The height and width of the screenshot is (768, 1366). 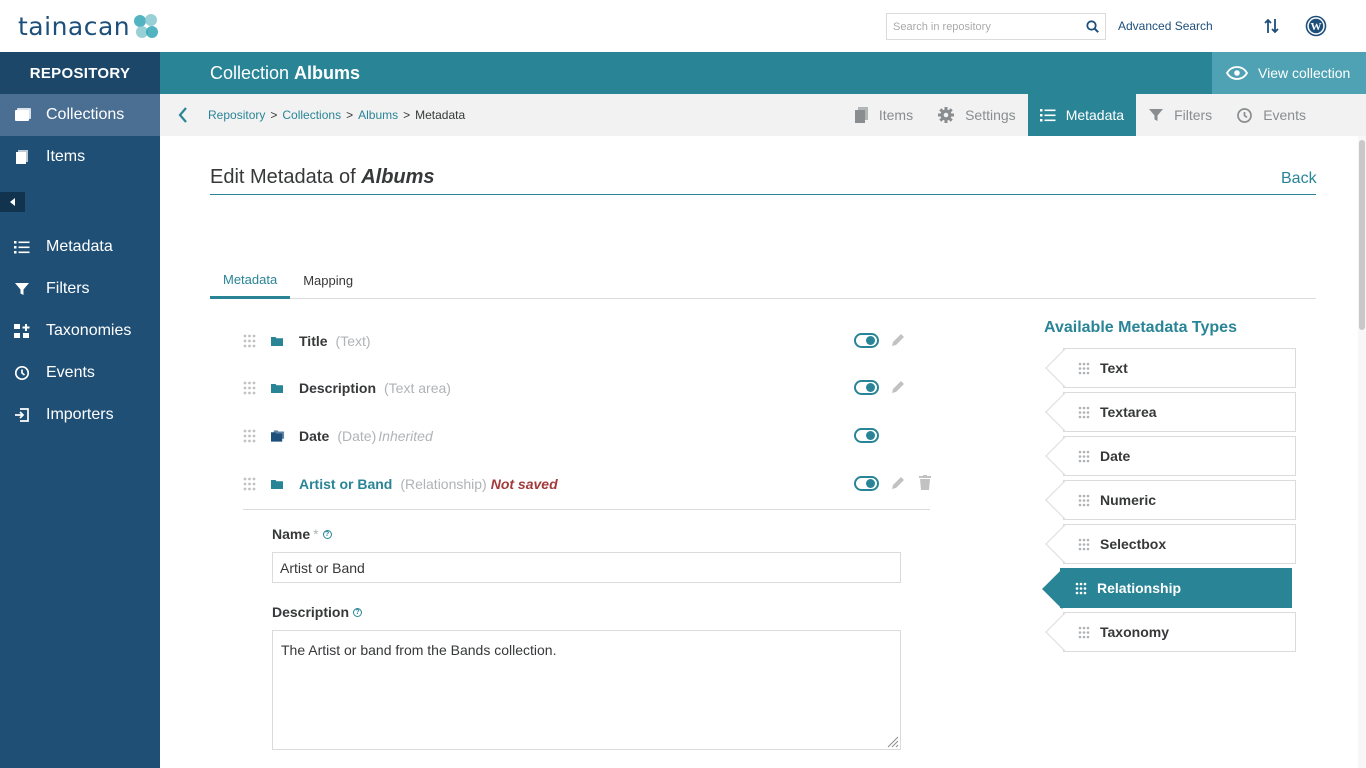 What do you see at coordinates (1272, 26) in the screenshot?
I see `processes-arrows-icon` at bounding box center [1272, 26].